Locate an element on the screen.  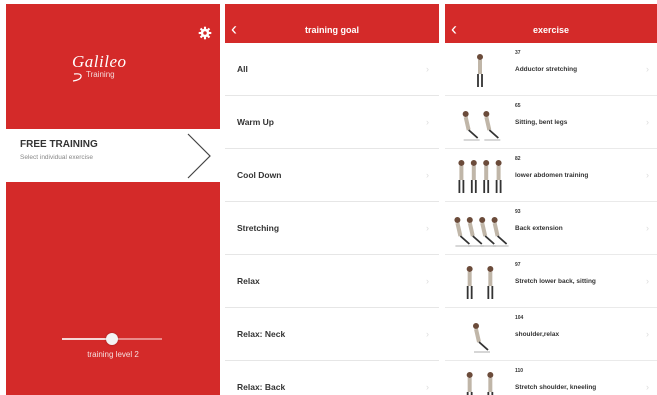
exercise-list-item: 104 shoulder,relax › is located at coordinates (551, 334).